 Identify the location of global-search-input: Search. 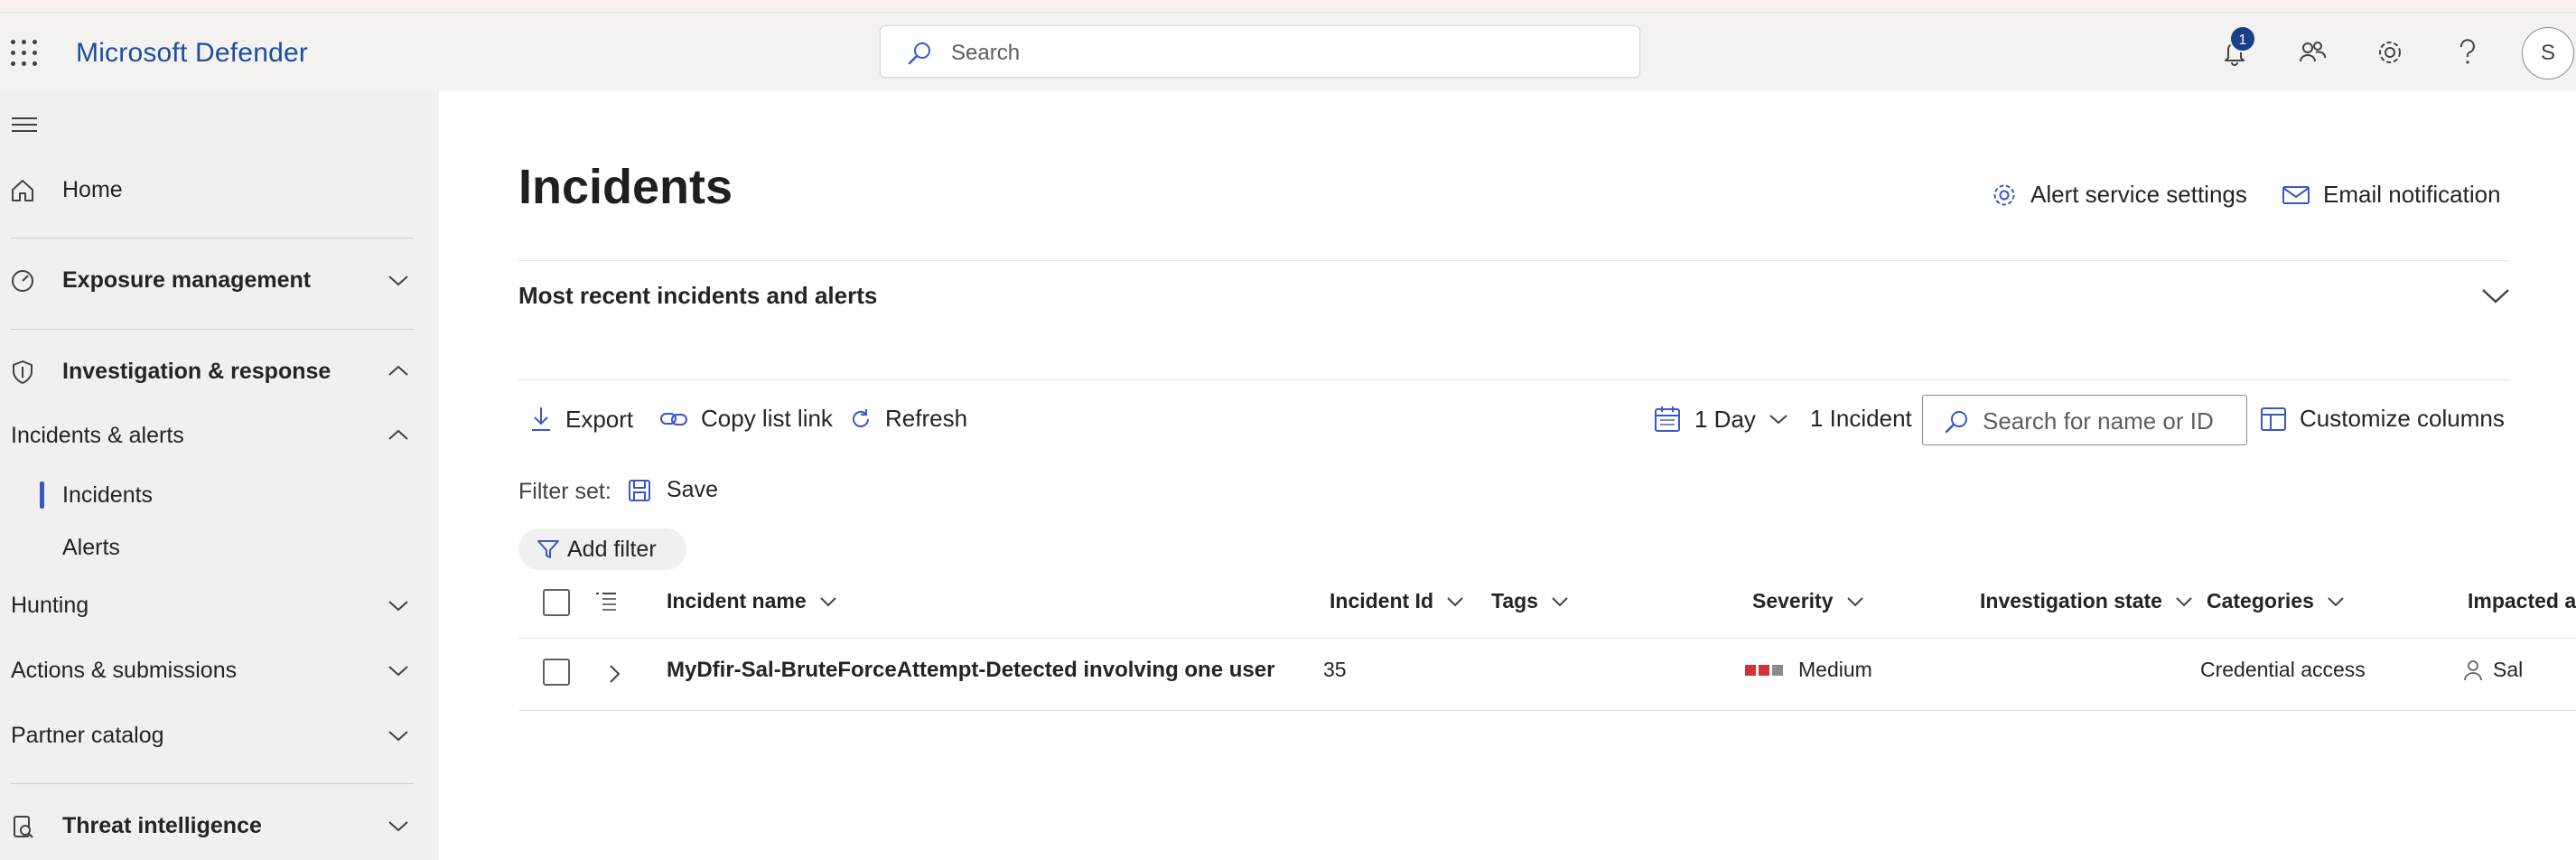
(1260, 51).